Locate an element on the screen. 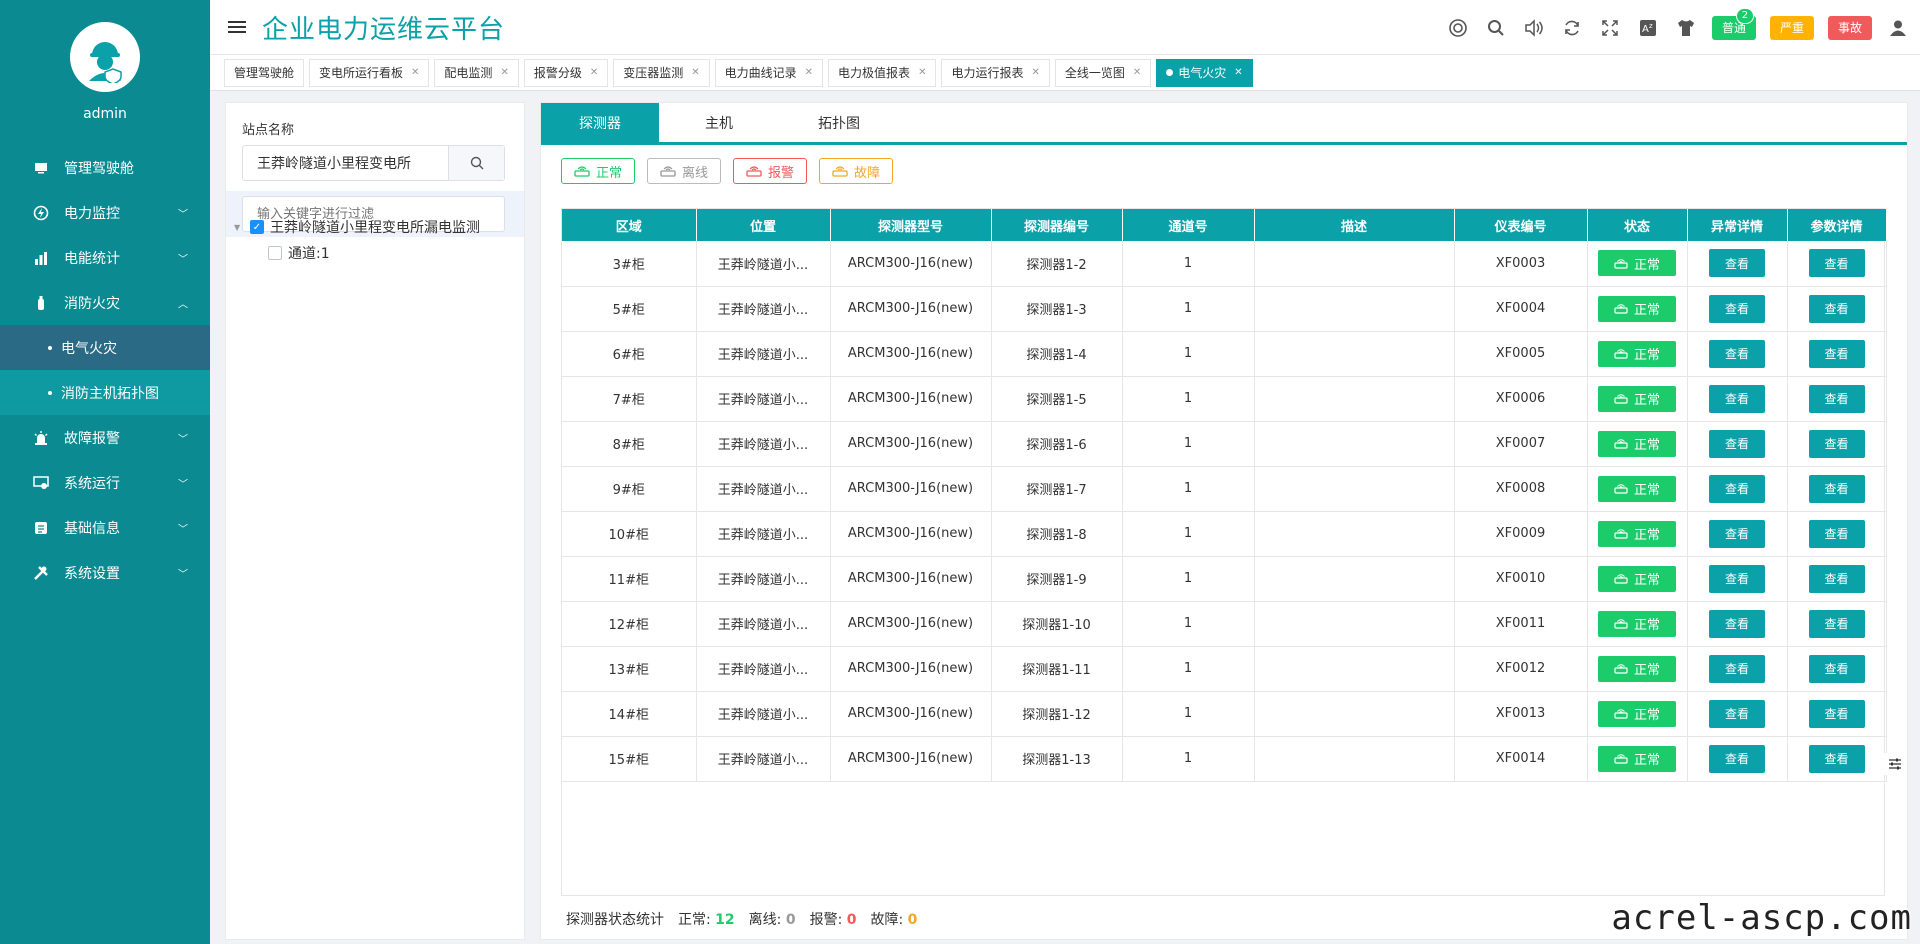  tab-topology: 拓扑图 is located at coordinates (839, 122).